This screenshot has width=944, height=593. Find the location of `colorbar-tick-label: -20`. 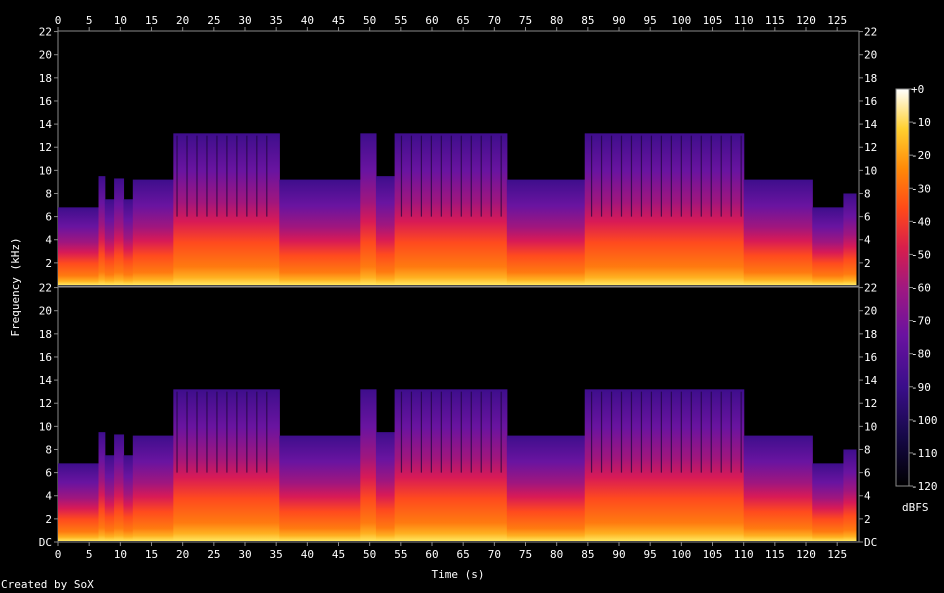

colorbar-tick-label: -20 is located at coordinates (921, 155).